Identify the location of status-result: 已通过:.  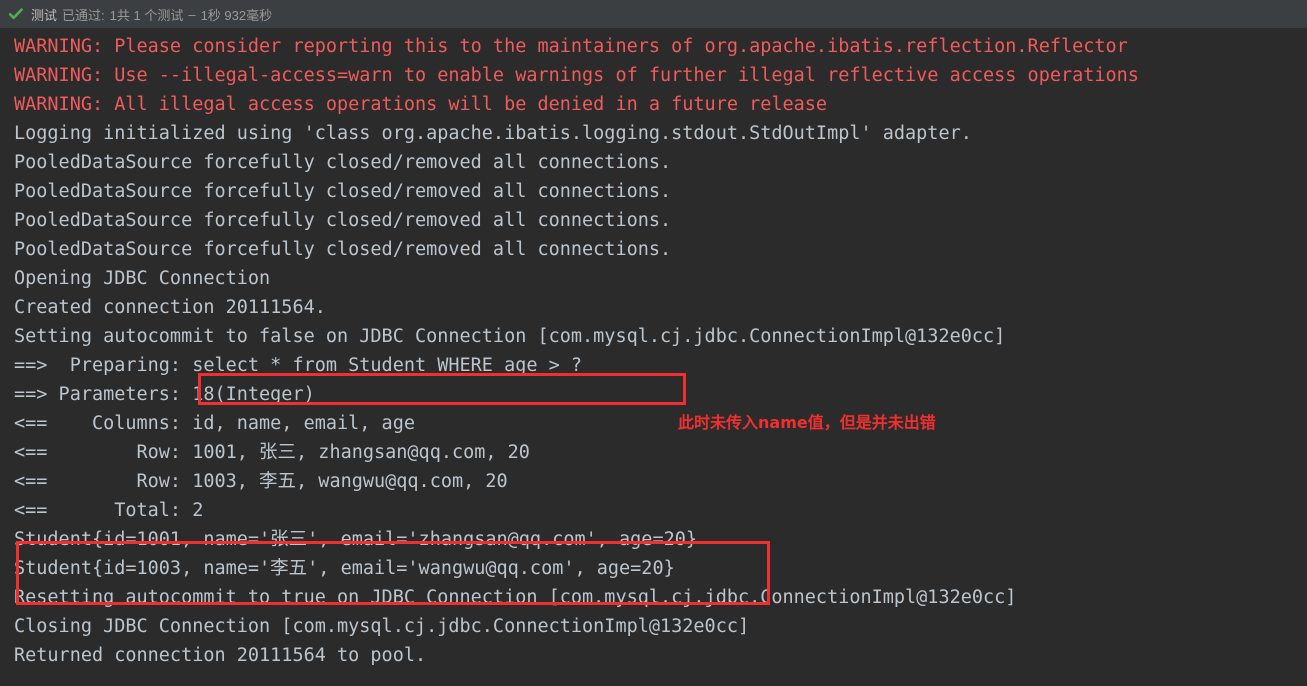
(83, 15).